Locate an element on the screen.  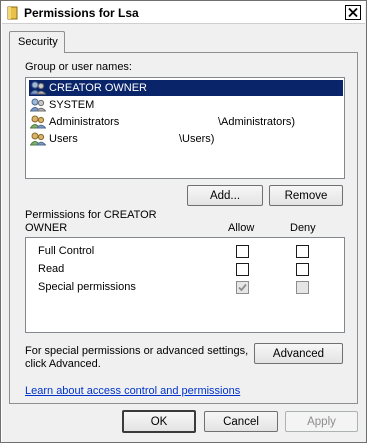
permission-row: Special permissions is located at coordinates (188, 288).